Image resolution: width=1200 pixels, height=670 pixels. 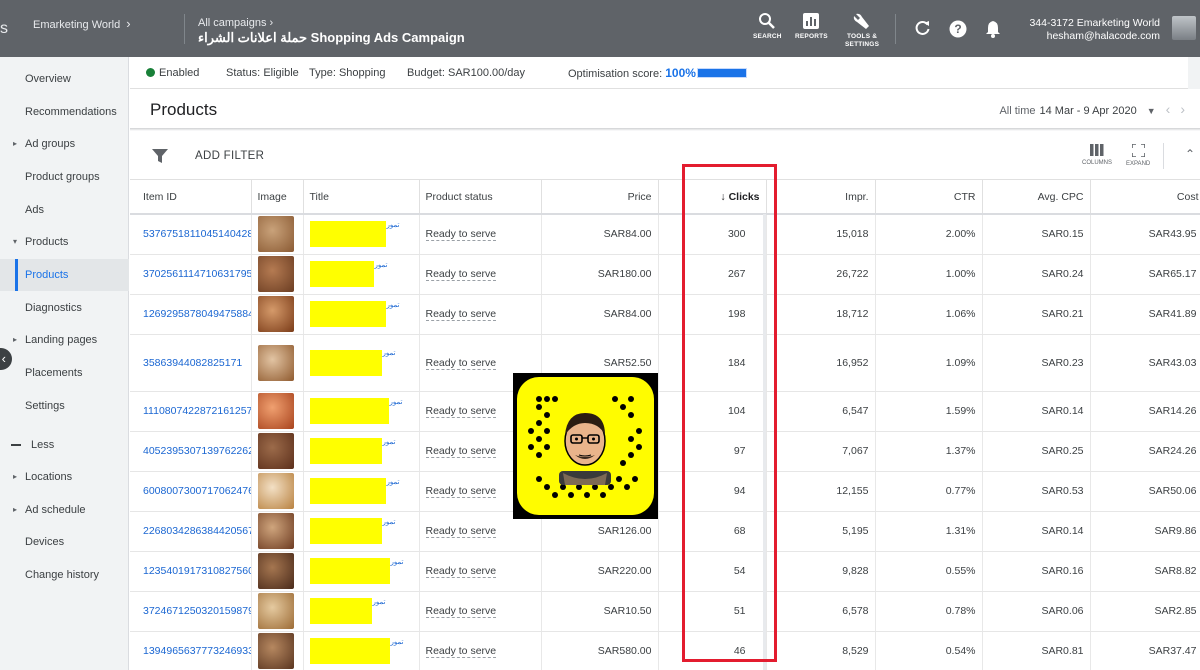 I want to click on item-id-link: 11108074228721612578, so click(x=196, y=411).